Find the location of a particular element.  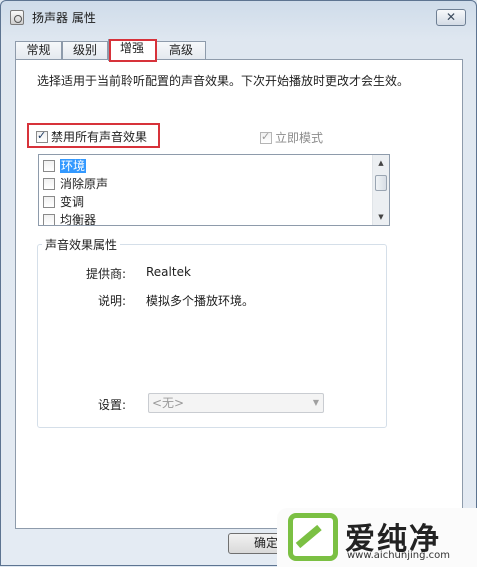

watermark: 爱纯净 www.aichunjing.com is located at coordinates (377, 537).